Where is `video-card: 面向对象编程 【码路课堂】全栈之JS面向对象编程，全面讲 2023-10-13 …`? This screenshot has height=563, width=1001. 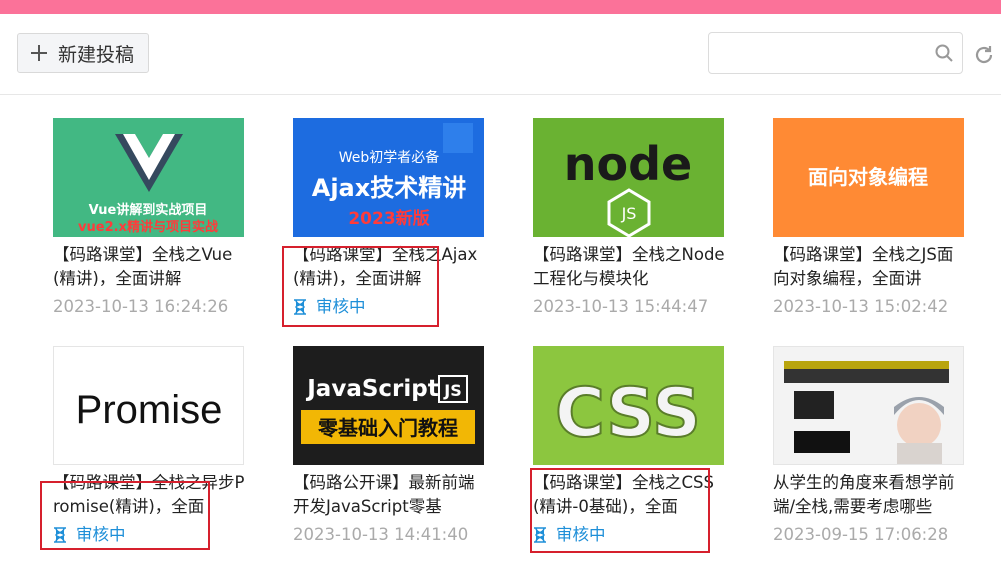 video-card: 面向对象编程 【码路课堂】全栈之JS面向对象编程，全面讲 2023-10-13 … is located at coordinates (869, 218).